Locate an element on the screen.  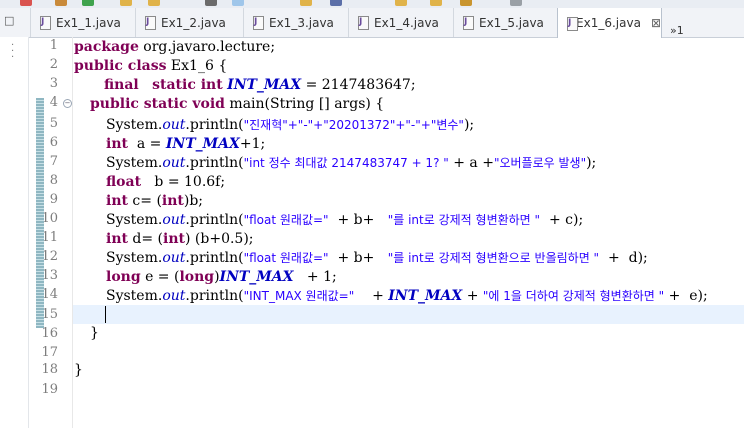
code-text: d= ( is located at coordinates (145, 239).